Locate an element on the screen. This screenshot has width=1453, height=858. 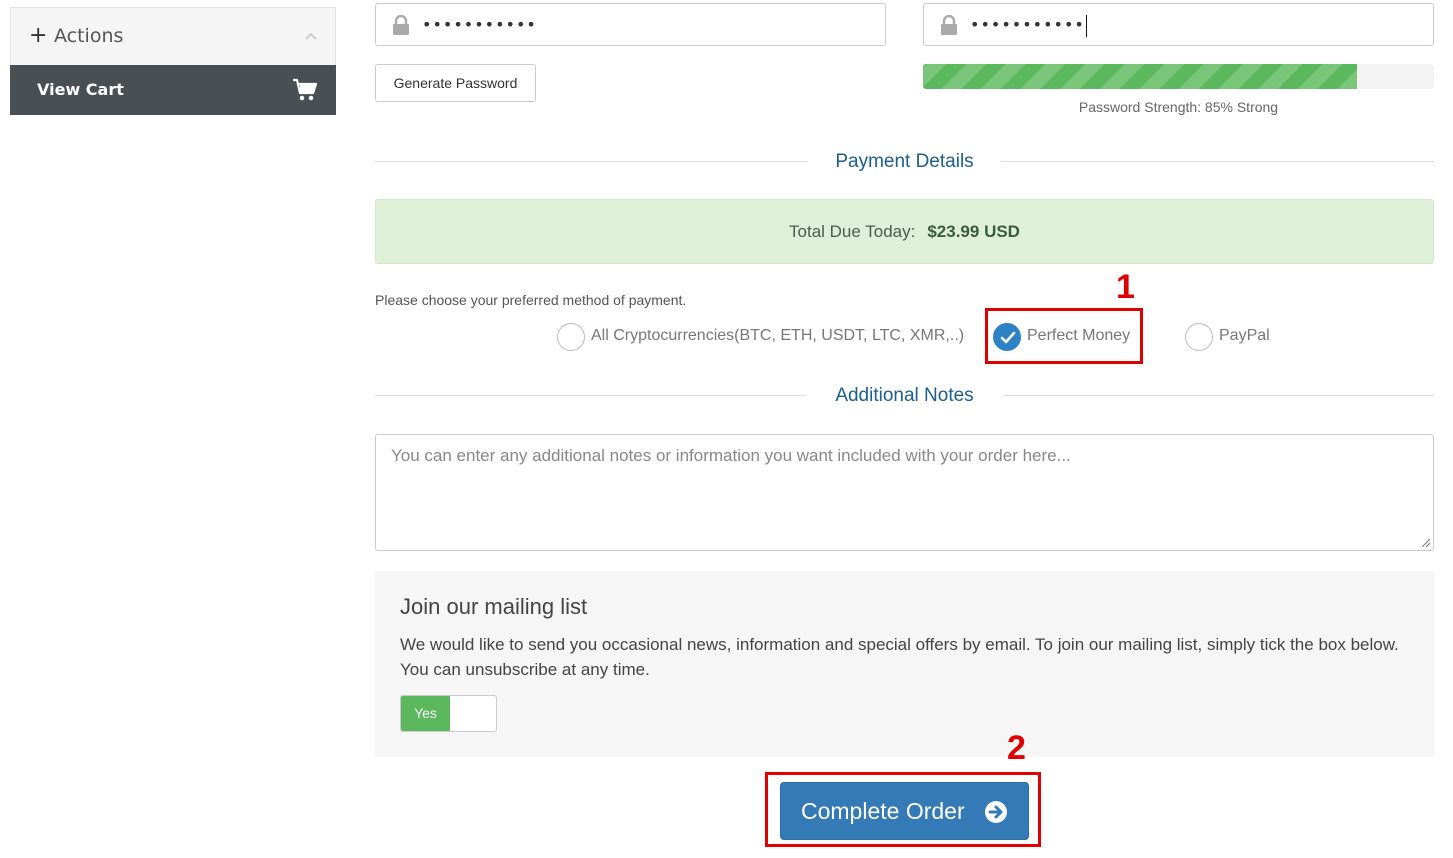
password-field: ••••••••••• is located at coordinates (630, 24).